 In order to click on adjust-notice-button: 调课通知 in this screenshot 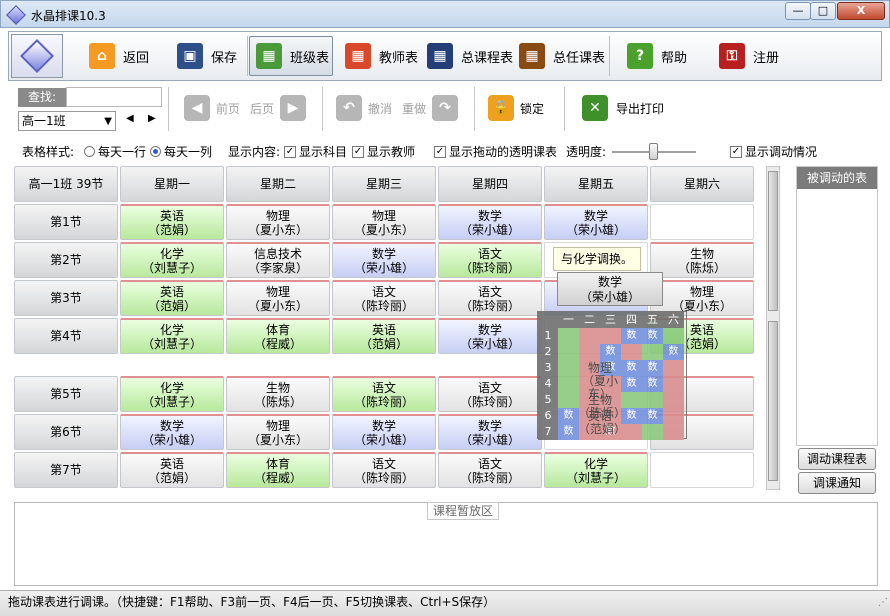, I will do `click(837, 483)`.